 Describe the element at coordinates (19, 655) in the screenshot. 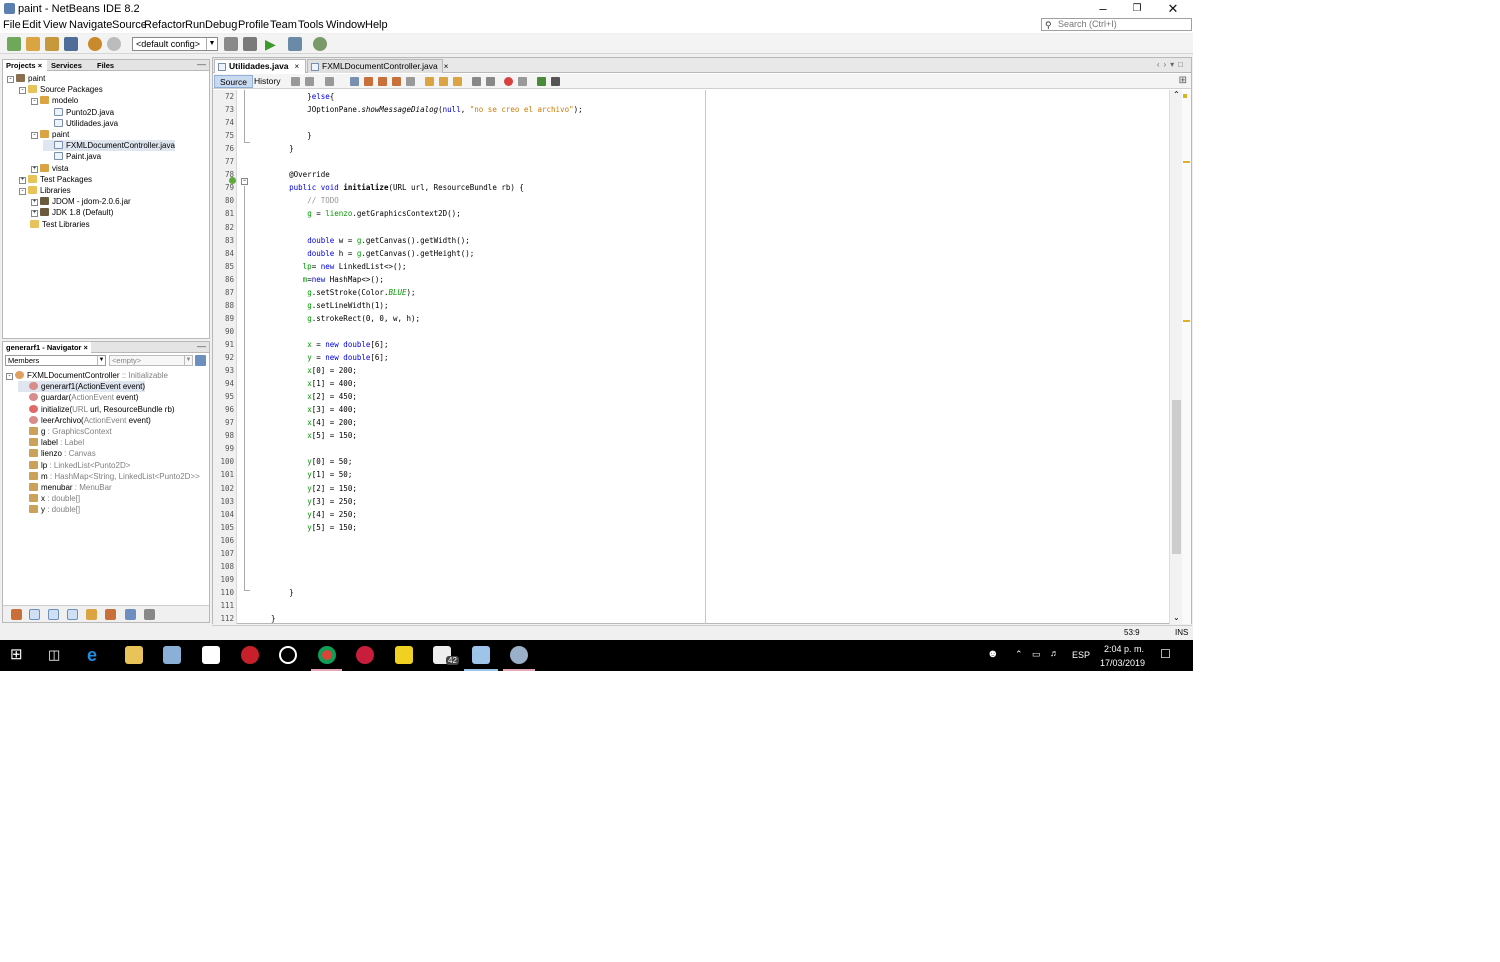

I see `windows-start-icon: ⊞` at that location.